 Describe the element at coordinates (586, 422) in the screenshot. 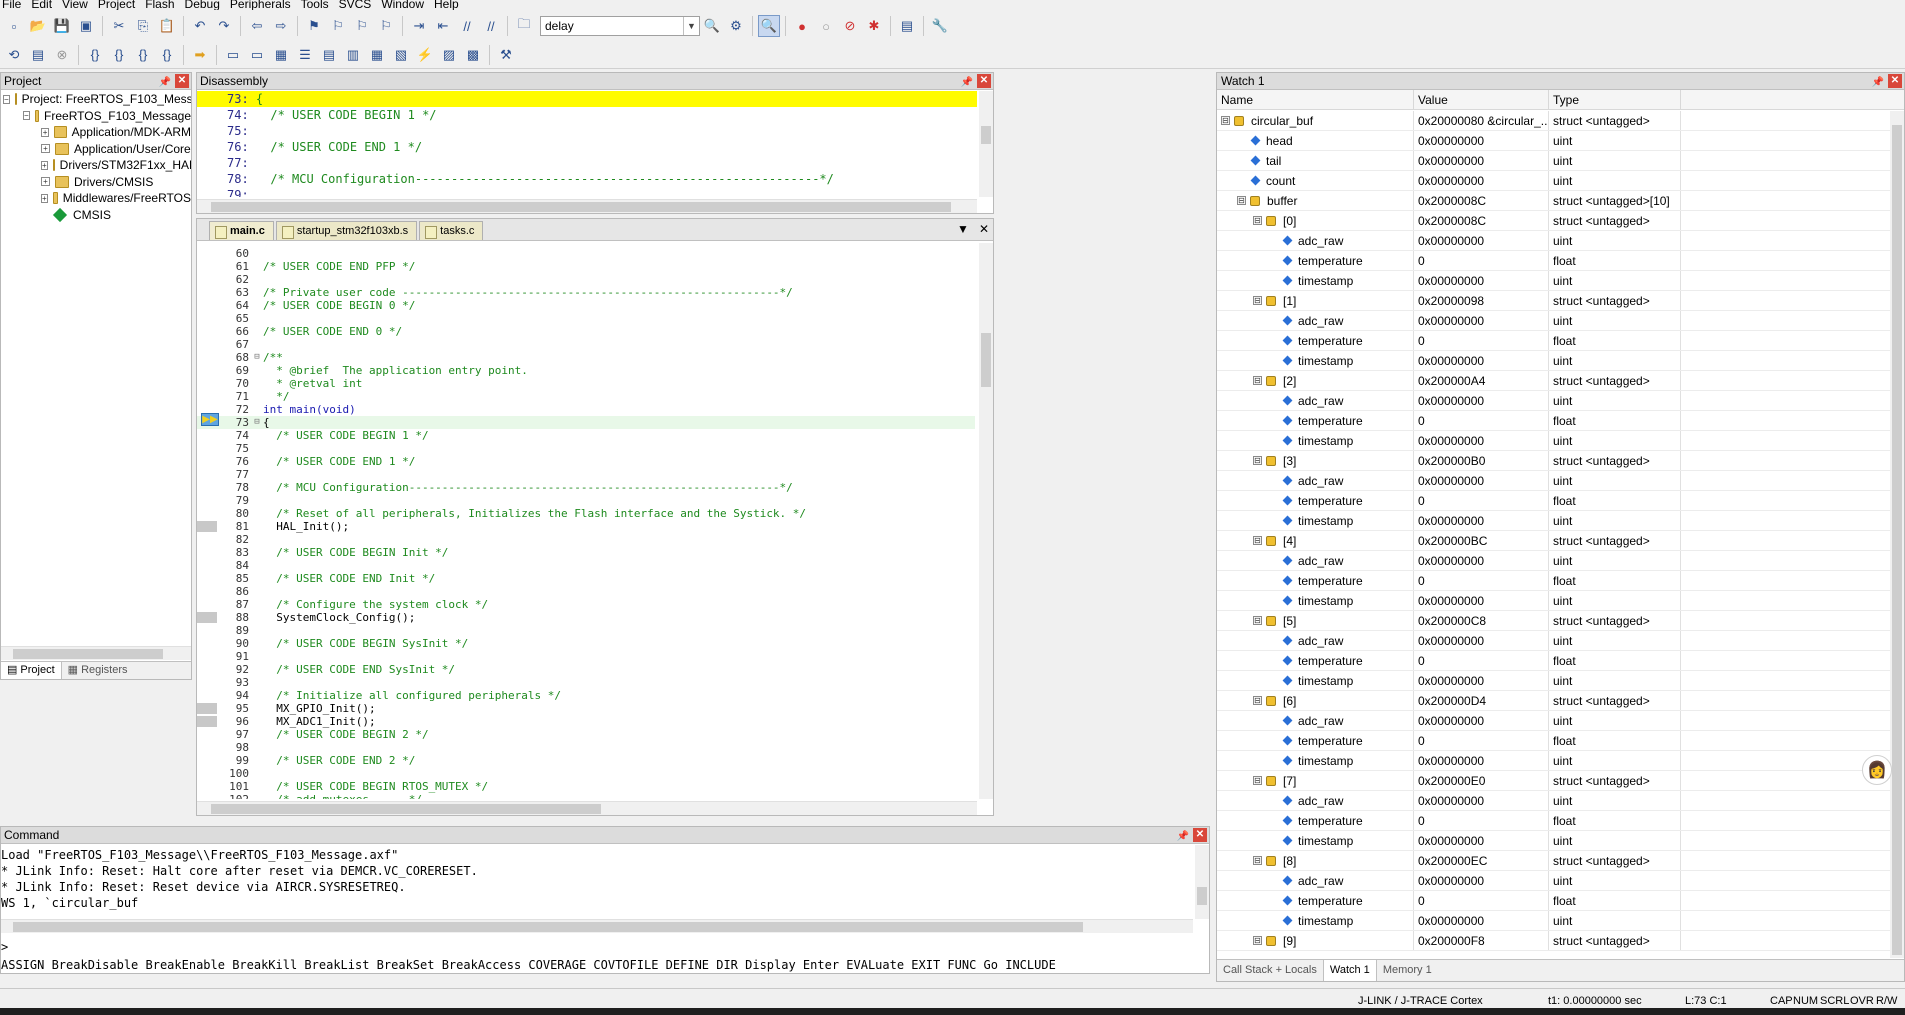

I see `code-line: 73 ⊟{` at that location.